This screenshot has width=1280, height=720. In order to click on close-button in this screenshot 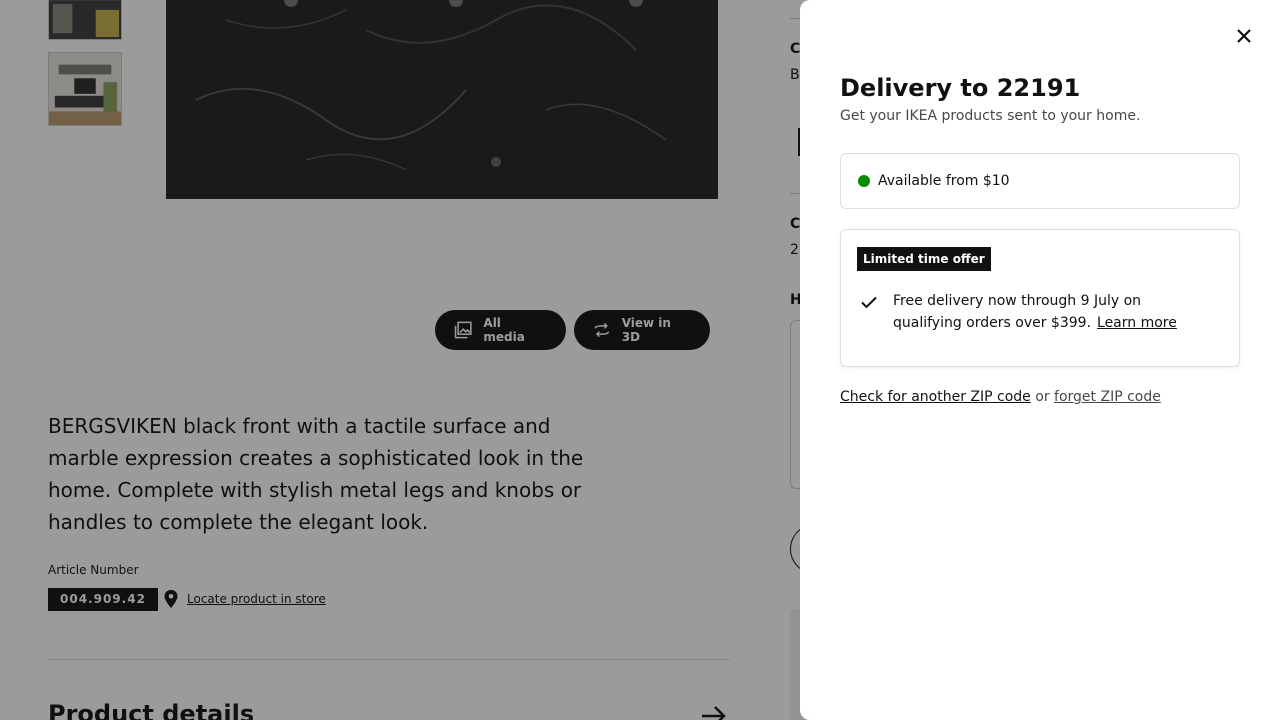, I will do `click(1244, 36)`.